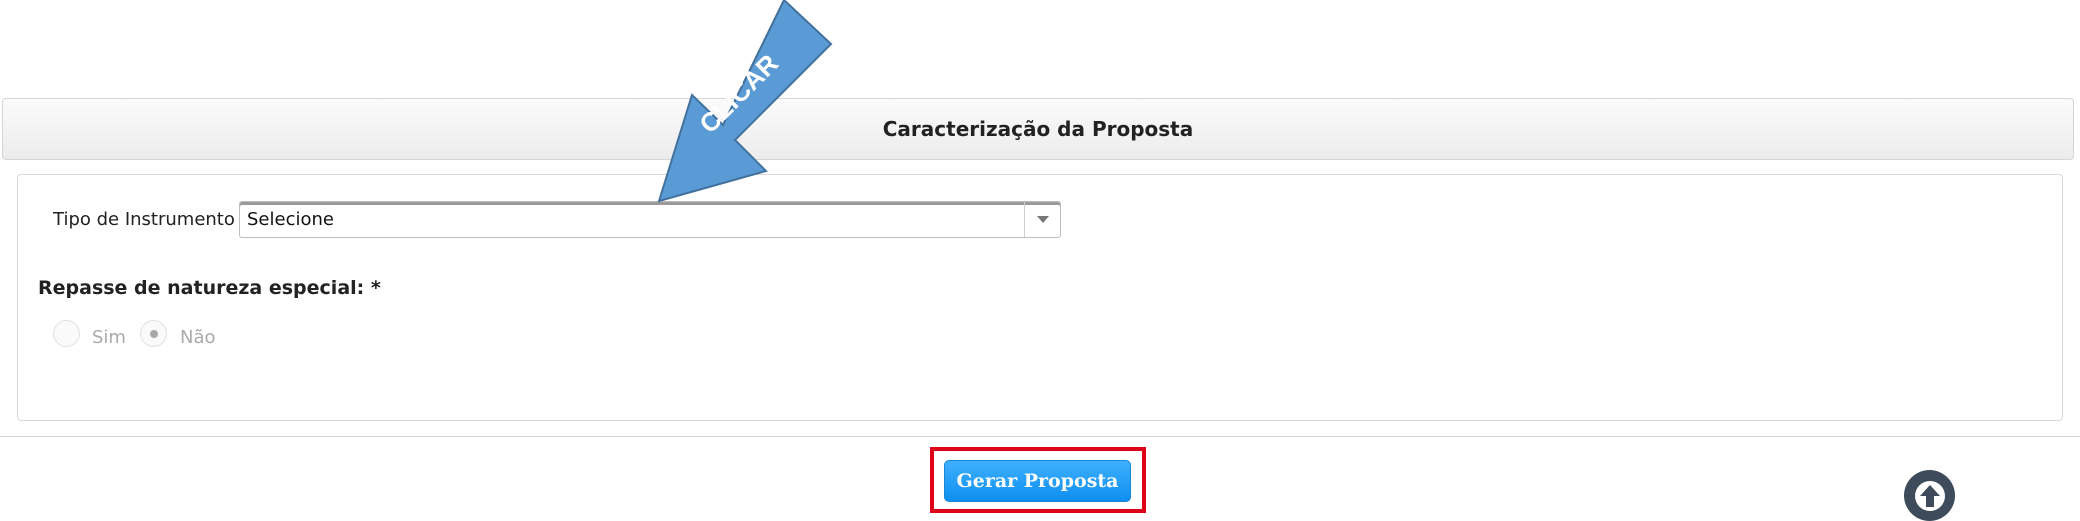 The image size is (2080, 521). What do you see at coordinates (290, 219) in the screenshot?
I see `select-value: Selecione` at bounding box center [290, 219].